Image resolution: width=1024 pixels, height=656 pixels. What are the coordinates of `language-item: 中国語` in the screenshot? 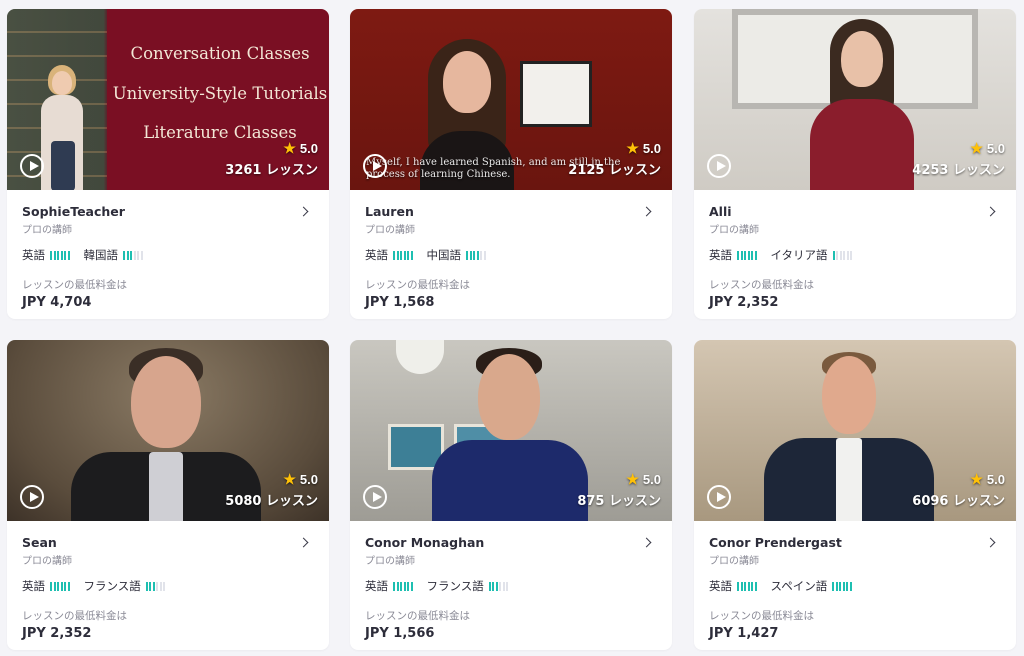 It's located at (456, 255).